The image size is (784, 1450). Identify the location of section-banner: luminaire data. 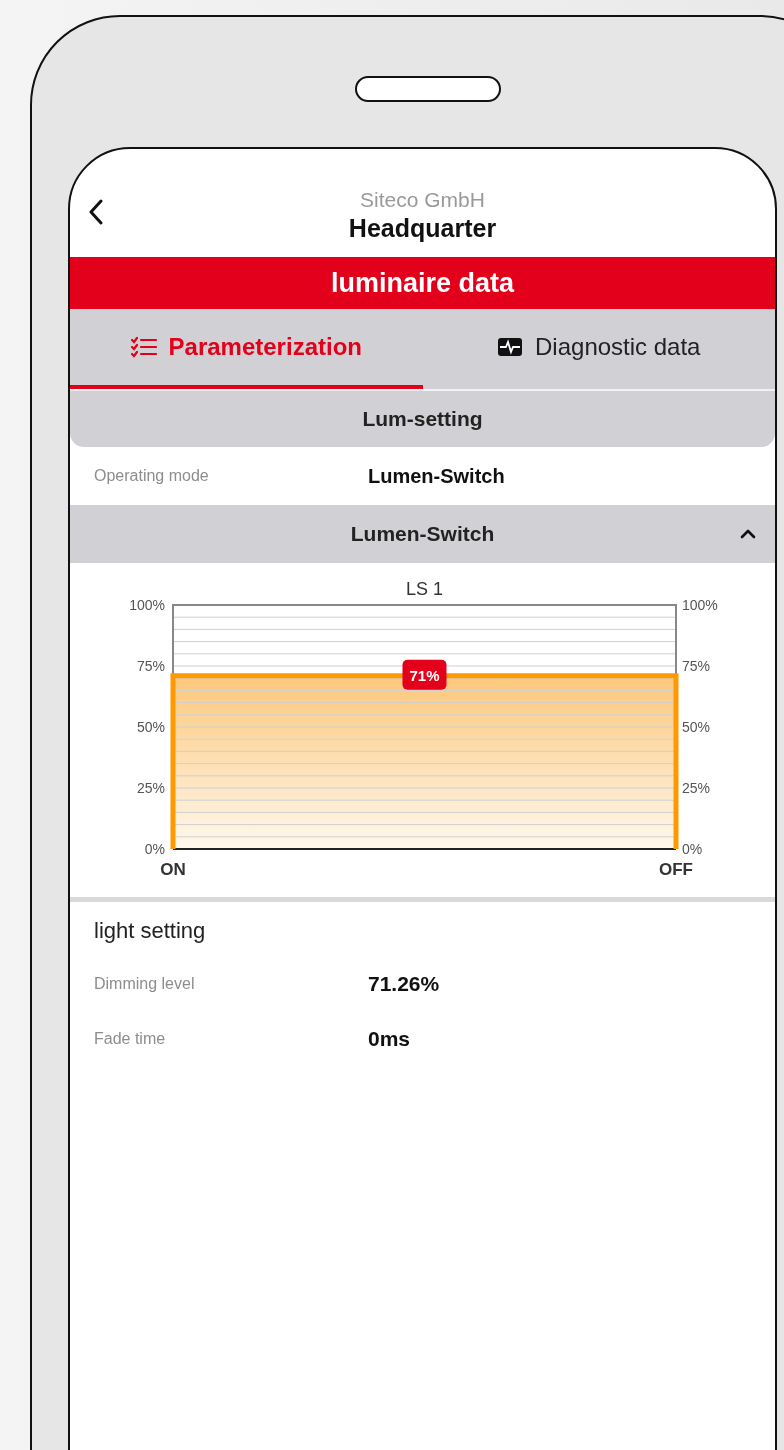
(422, 283).